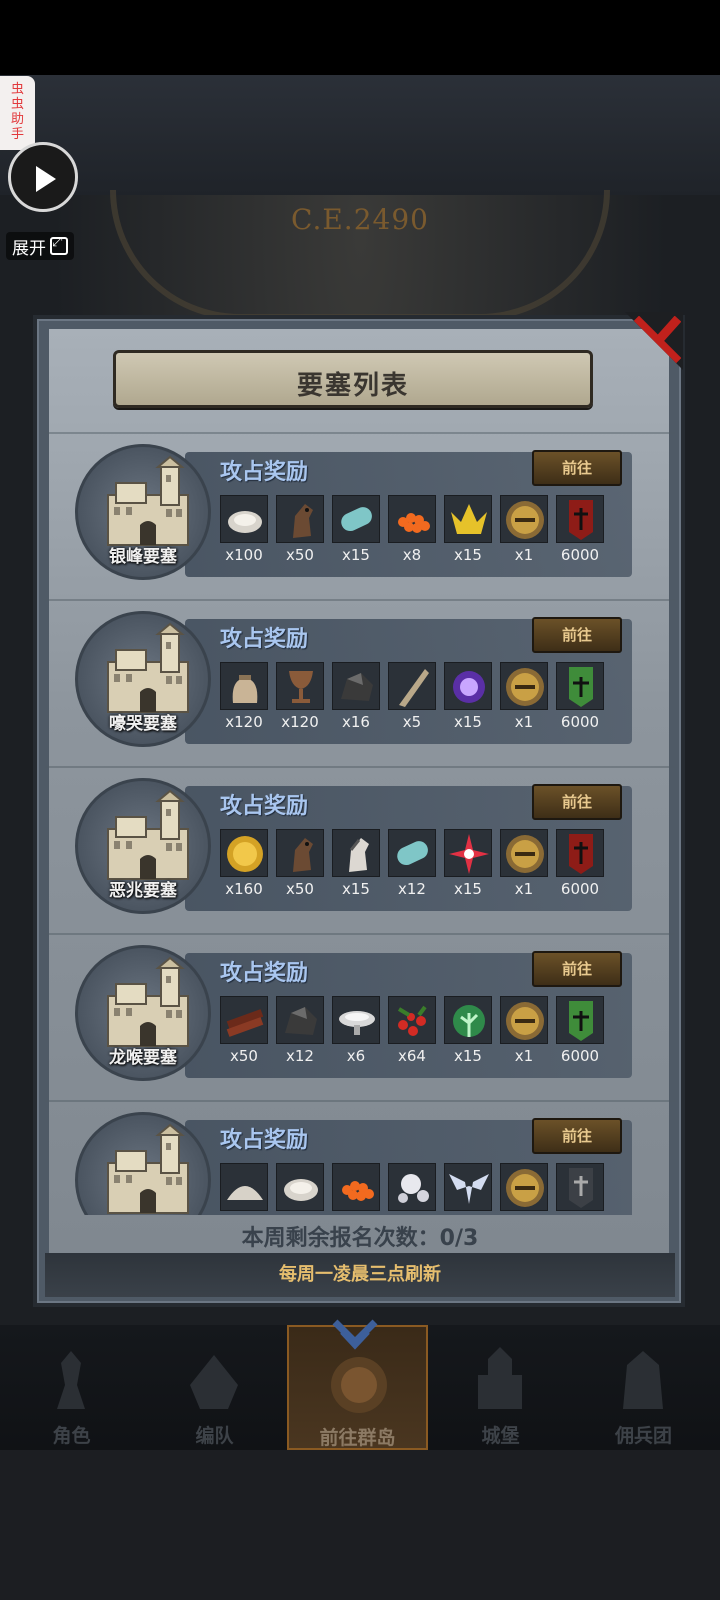  What do you see at coordinates (71, 1436) in the screenshot?
I see `nav-label: 角色` at bounding box center [71, 1436].